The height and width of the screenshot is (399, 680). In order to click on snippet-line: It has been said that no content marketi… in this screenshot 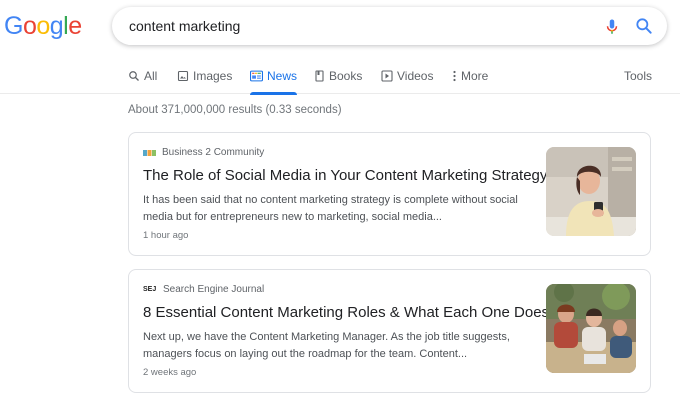, I will do `click(330, 200)`.